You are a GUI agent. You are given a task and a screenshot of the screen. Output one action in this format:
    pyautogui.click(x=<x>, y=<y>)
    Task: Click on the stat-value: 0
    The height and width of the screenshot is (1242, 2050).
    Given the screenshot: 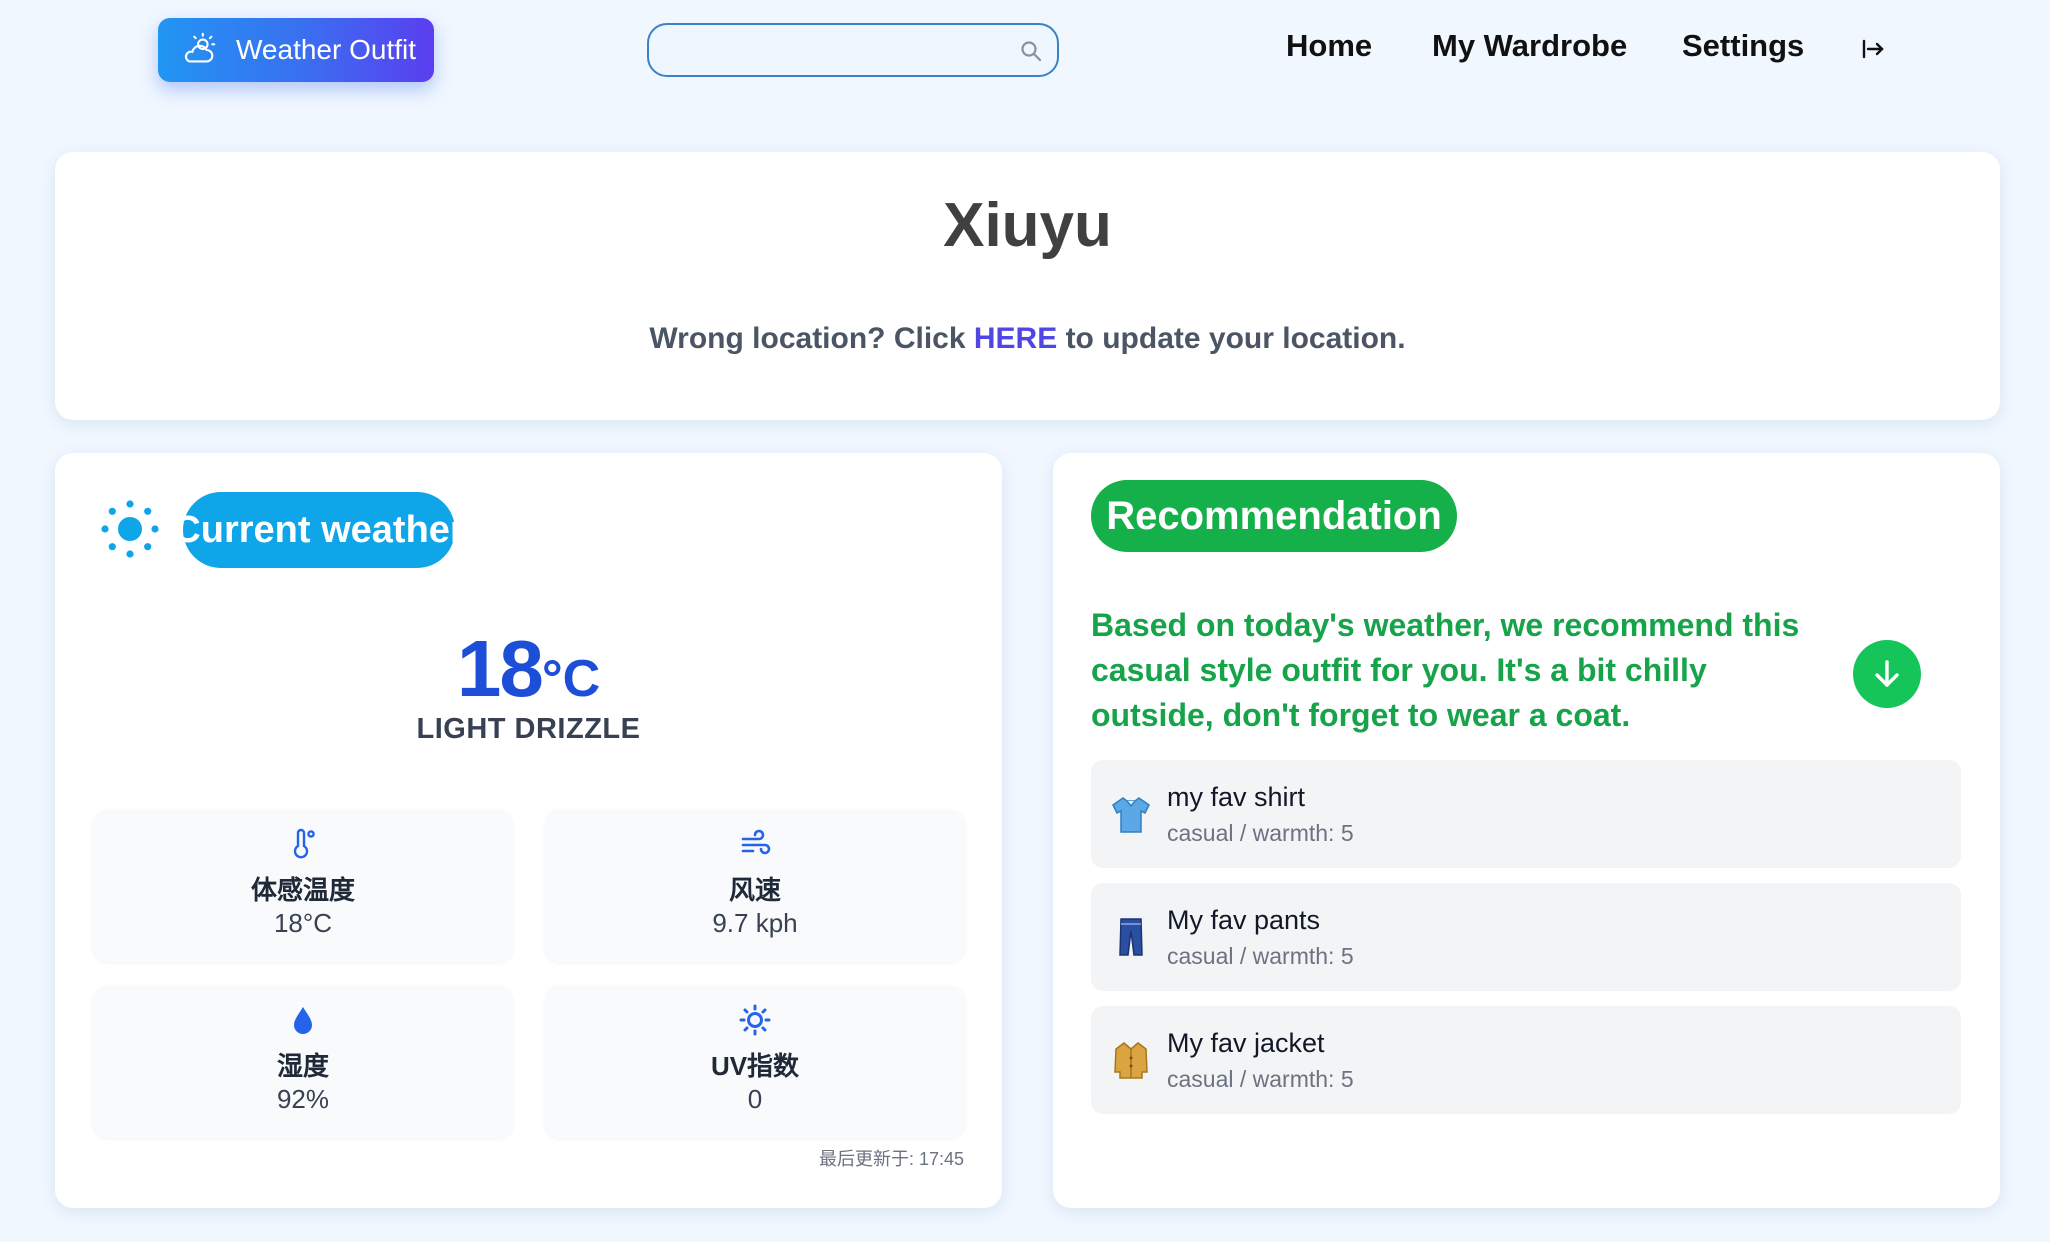 What is the action you would take?
    pyautogui.click(x=755, y=1099)
    